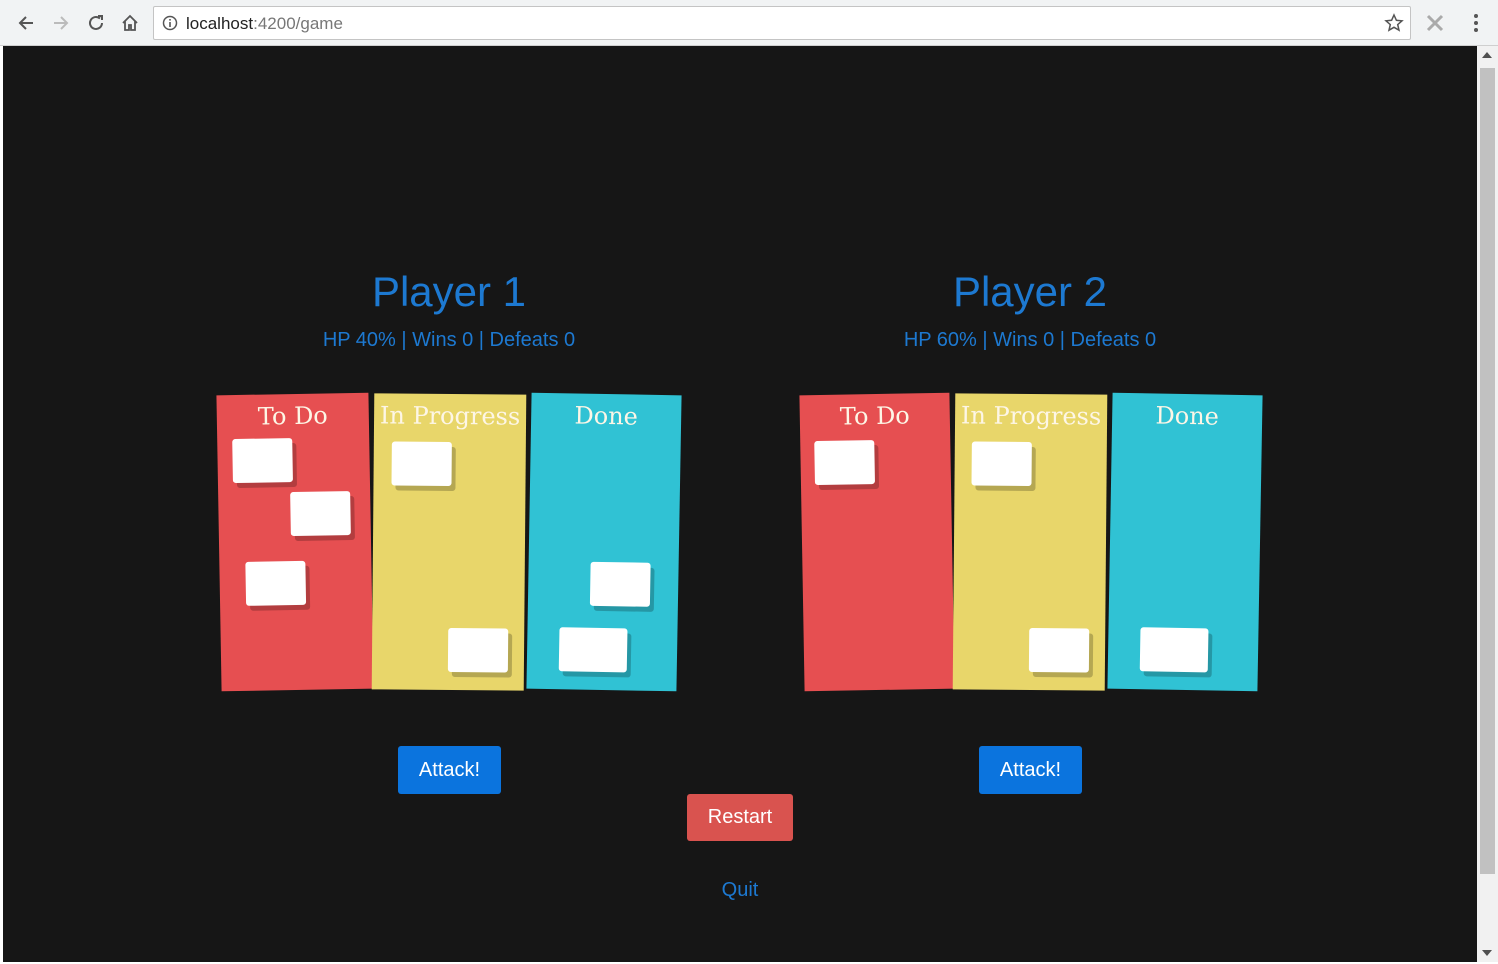 This screenshot has height=964, width=1498. Describe the element at coordinates (449, 770) in the screenshot. I see `player-1-attack-button: Attack!` at that location.